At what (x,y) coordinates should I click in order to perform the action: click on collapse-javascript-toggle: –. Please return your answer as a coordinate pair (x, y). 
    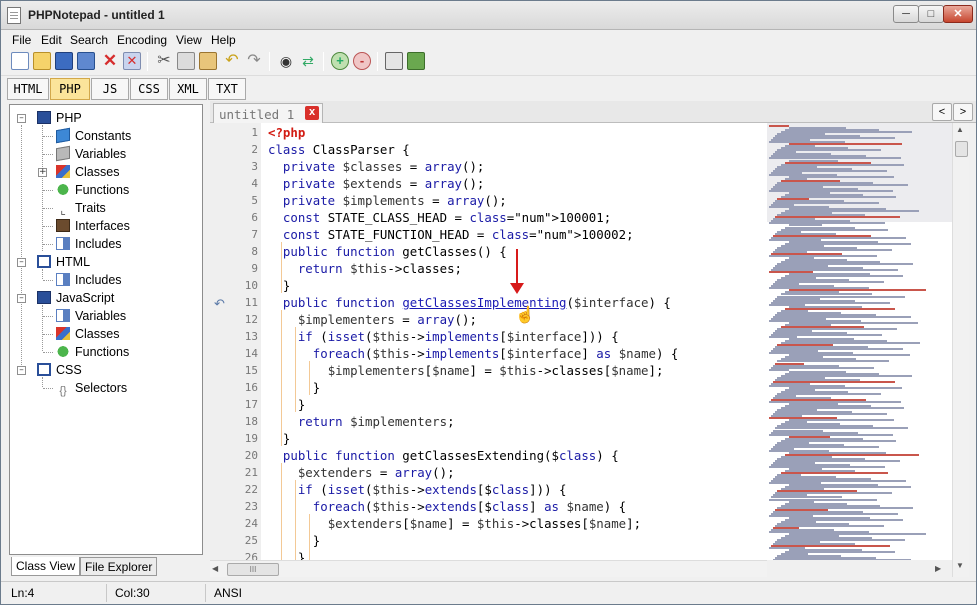
    Looking at the image, I should click on (21, 298).